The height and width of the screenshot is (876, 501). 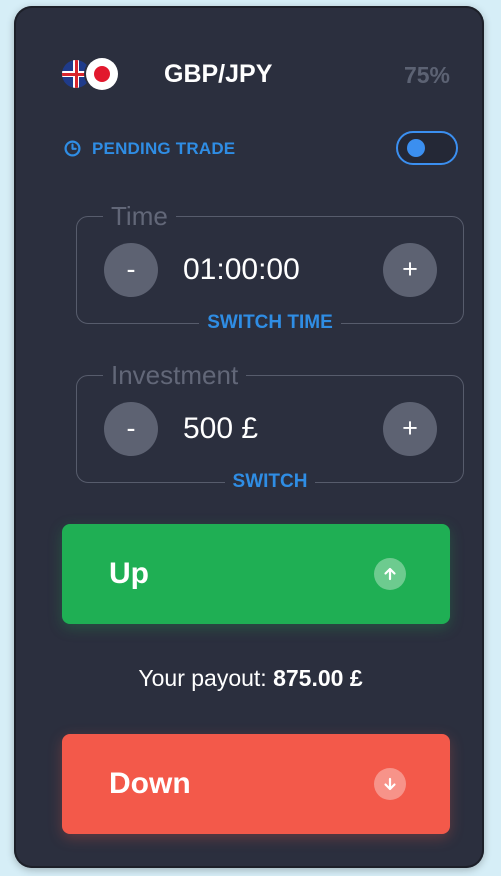 I want to click on switch-time-button: SWITCH TIME, so click(x=270, y=322).